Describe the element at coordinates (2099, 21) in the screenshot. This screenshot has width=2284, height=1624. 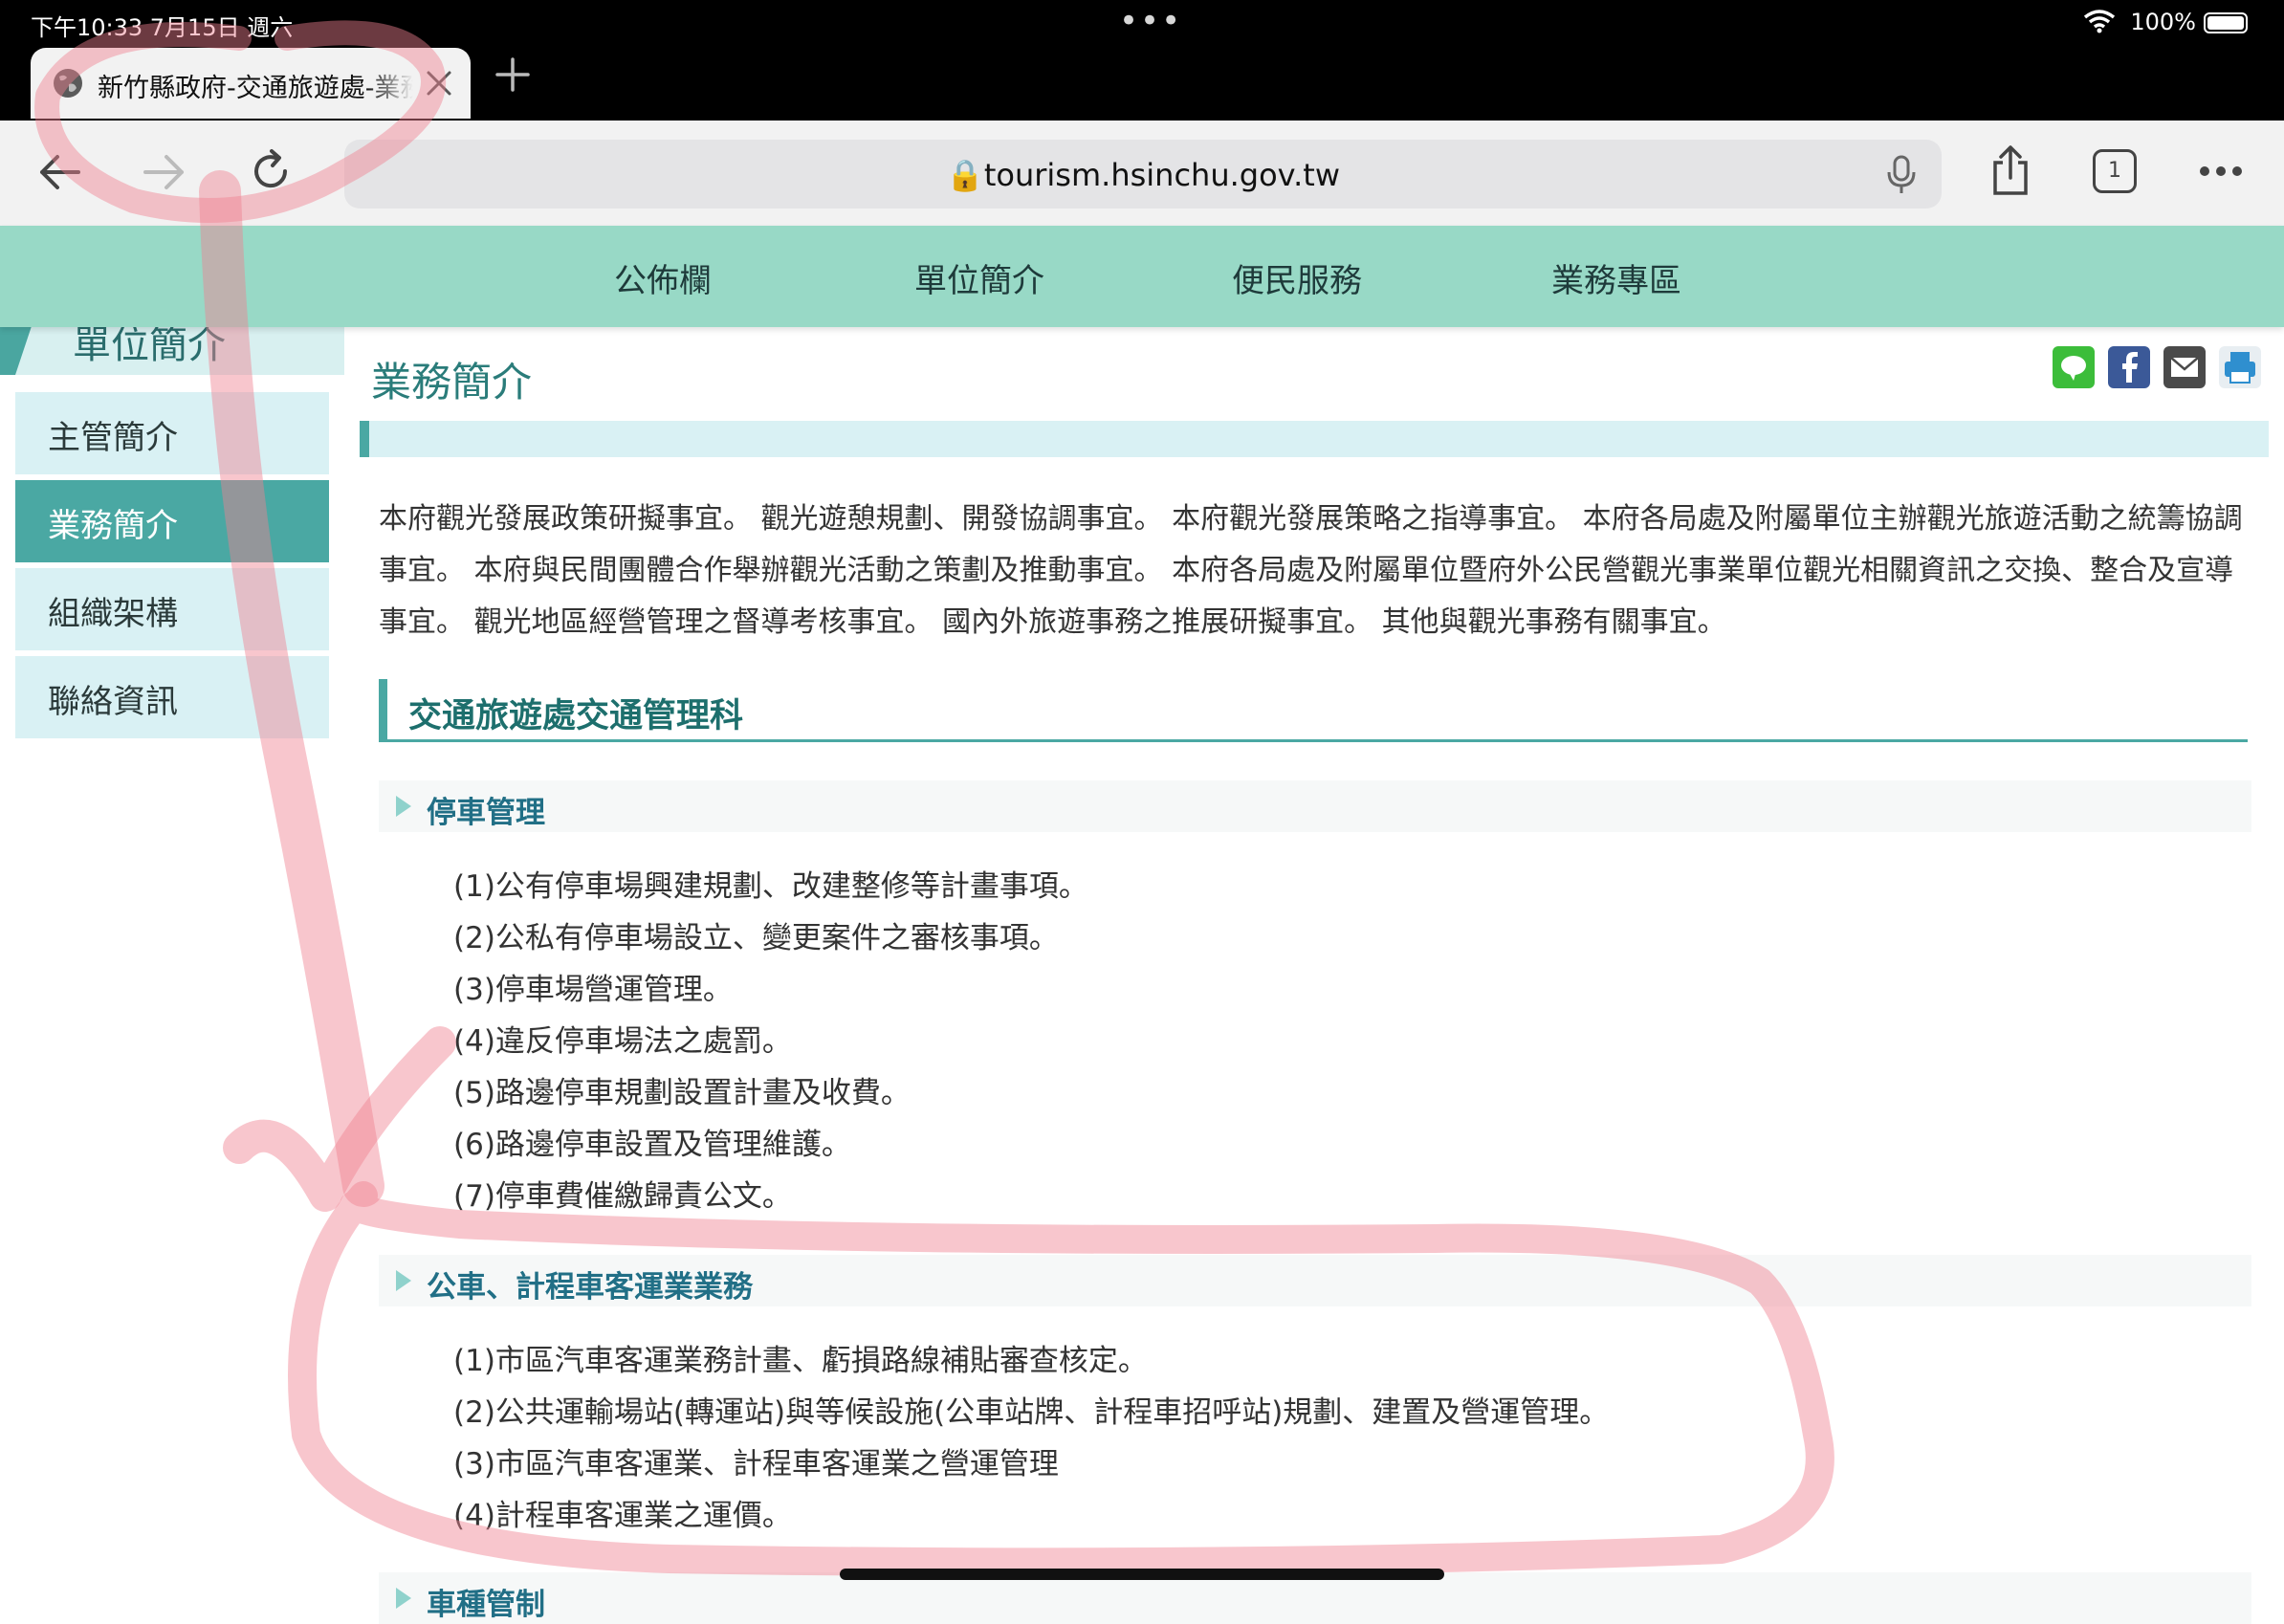
I see `wifi-icon` at that location.